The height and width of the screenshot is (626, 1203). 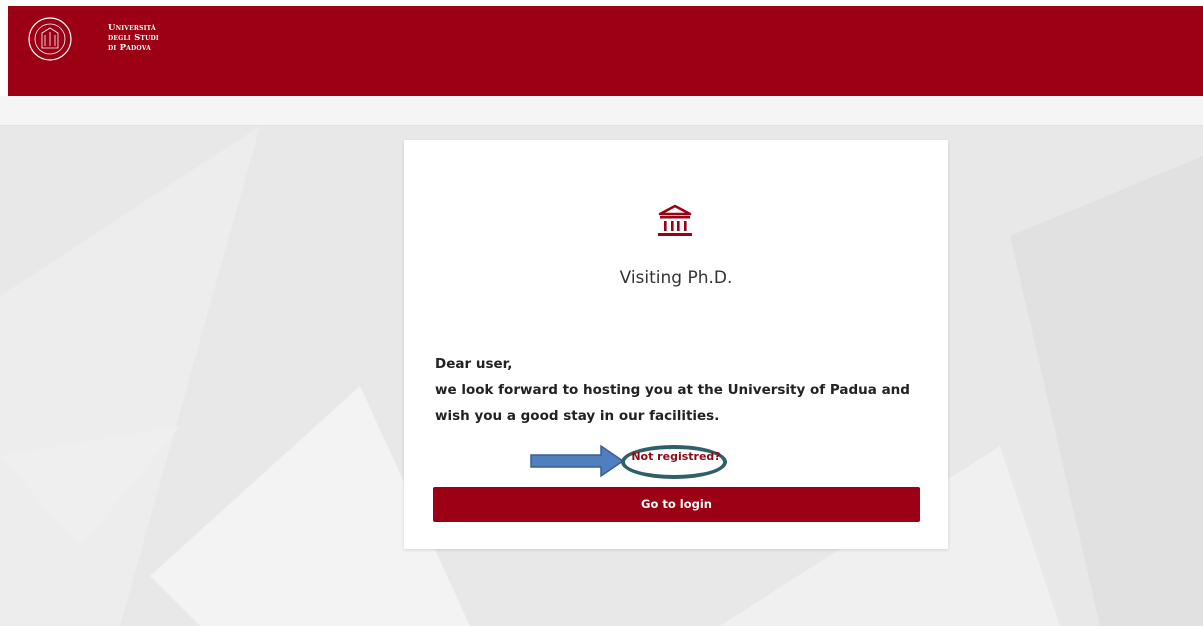 What do you see at coordinates (577, 416) in the screenshot?
I see `message-line-3: wish you a good stay in our facilities.` at bounding box center [577, 416].